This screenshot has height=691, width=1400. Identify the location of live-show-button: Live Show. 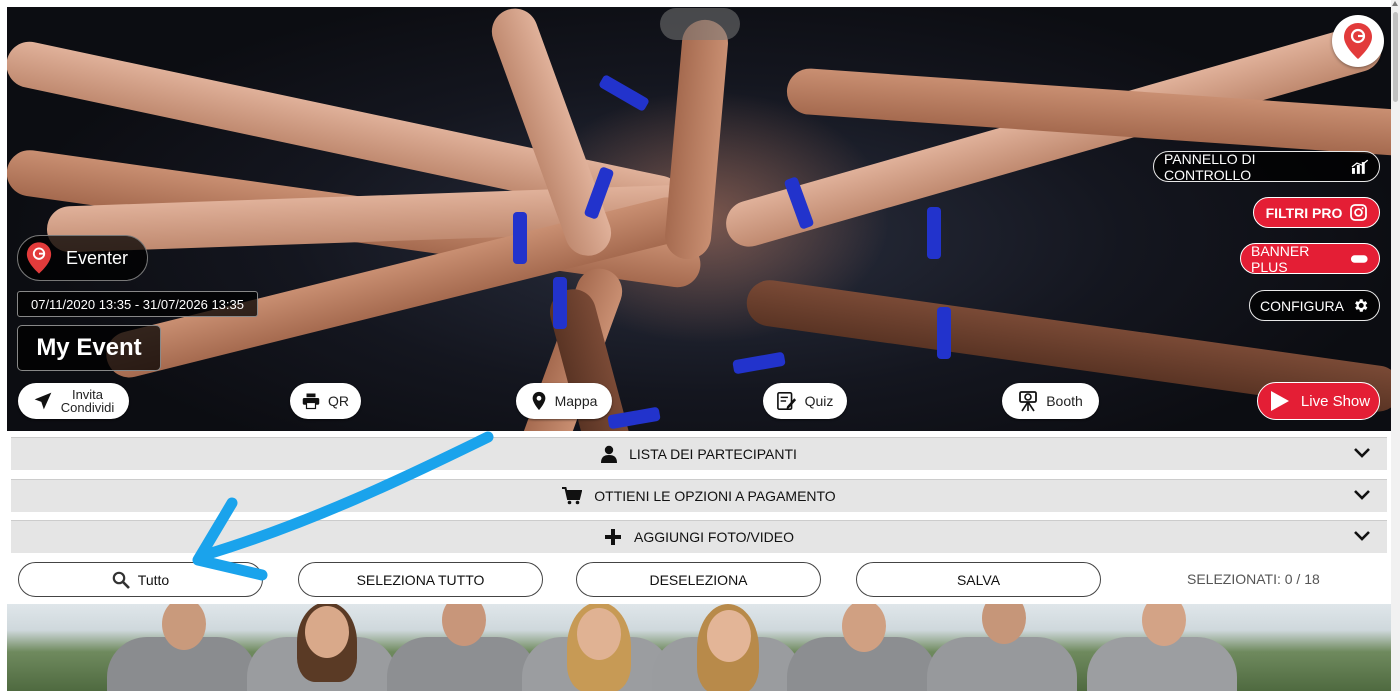
(1318, 401).